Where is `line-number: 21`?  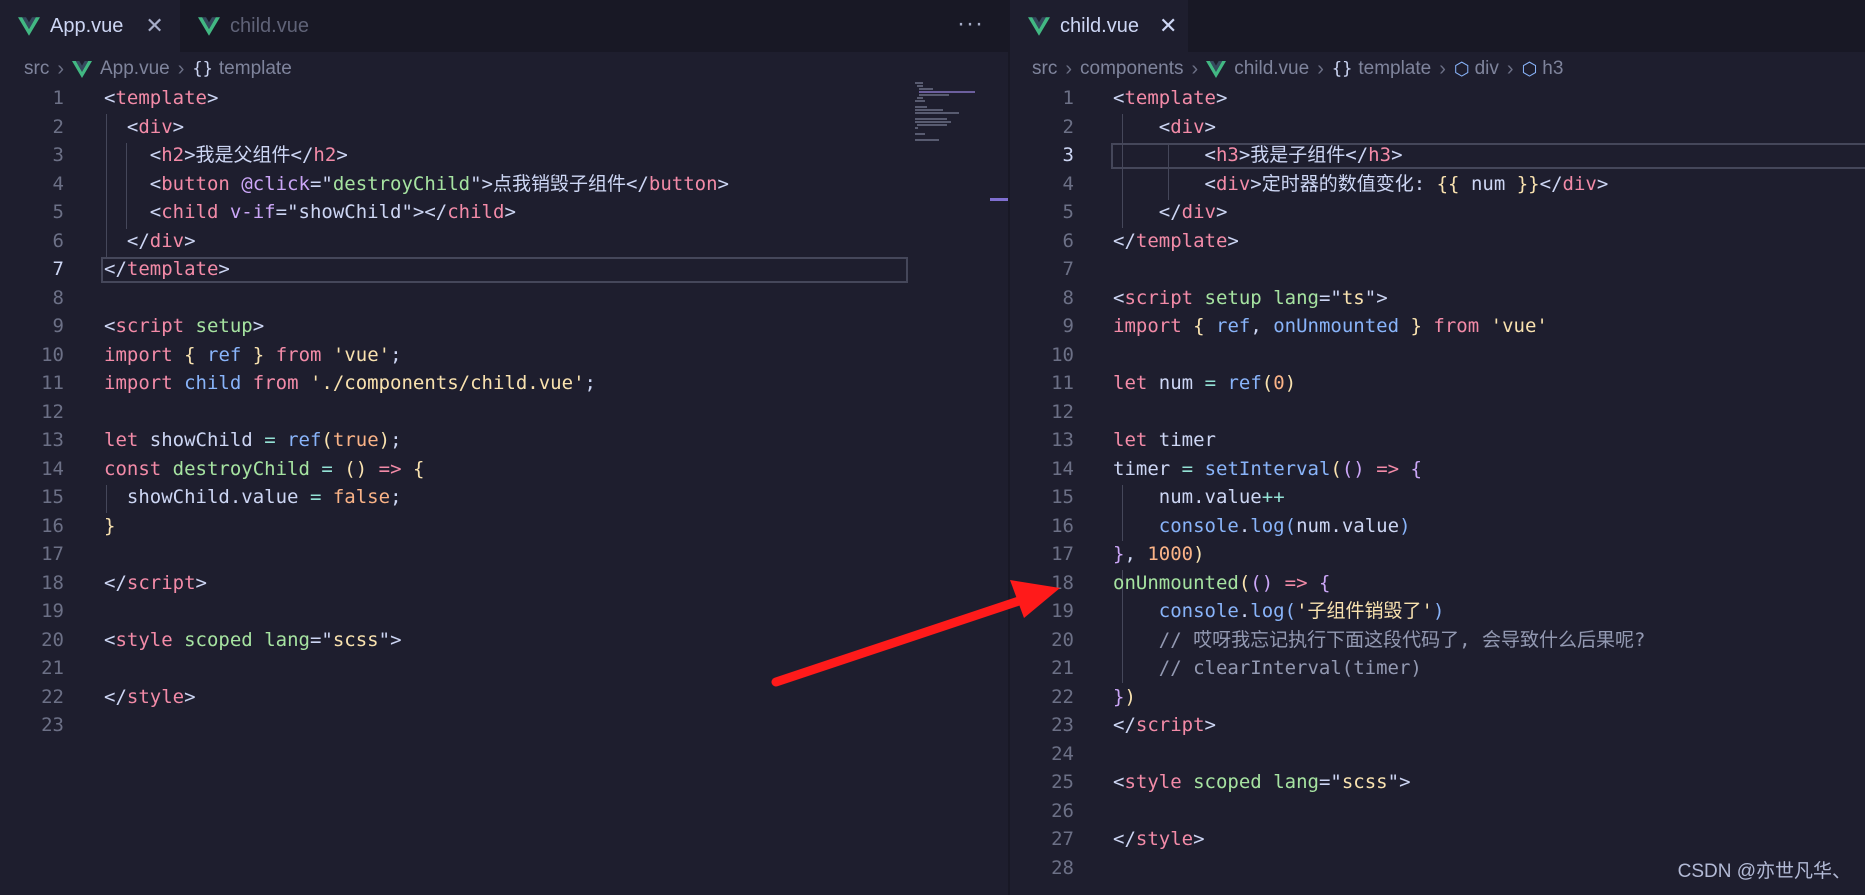
line-number: 21 is located at coordinates (52, 668).